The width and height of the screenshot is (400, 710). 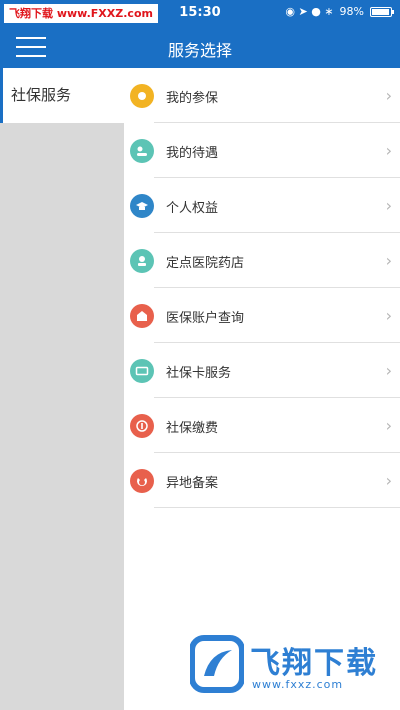 What do you see at coordinates (262, 150) in the screenshot?
I see `service-item-benefits: 我的待遇 ›` at bounding box center [262, 150].